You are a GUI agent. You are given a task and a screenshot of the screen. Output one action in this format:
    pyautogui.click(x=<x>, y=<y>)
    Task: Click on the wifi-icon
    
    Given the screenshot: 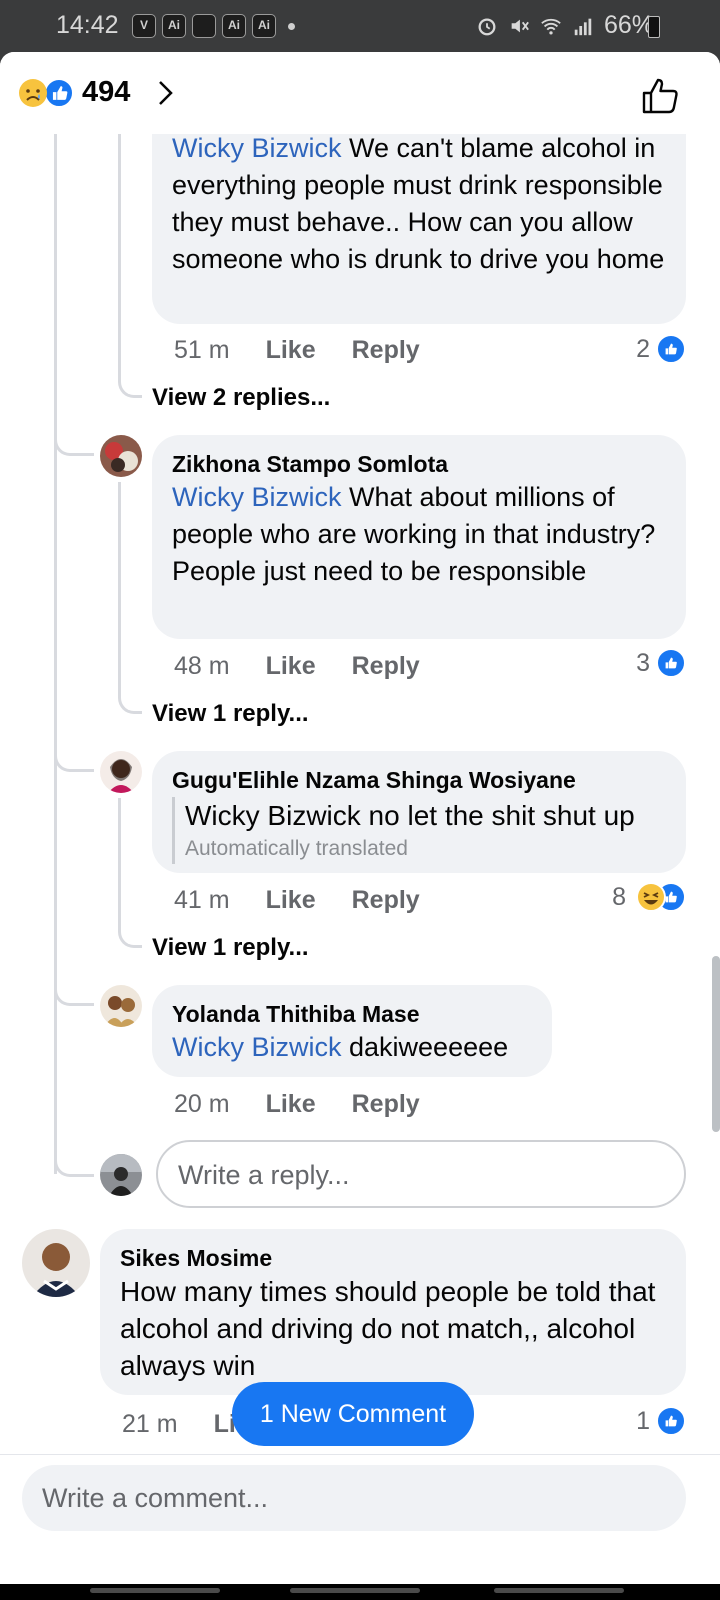 What is the action you would take?
    pyautogui.click(x=551, y=26)
    